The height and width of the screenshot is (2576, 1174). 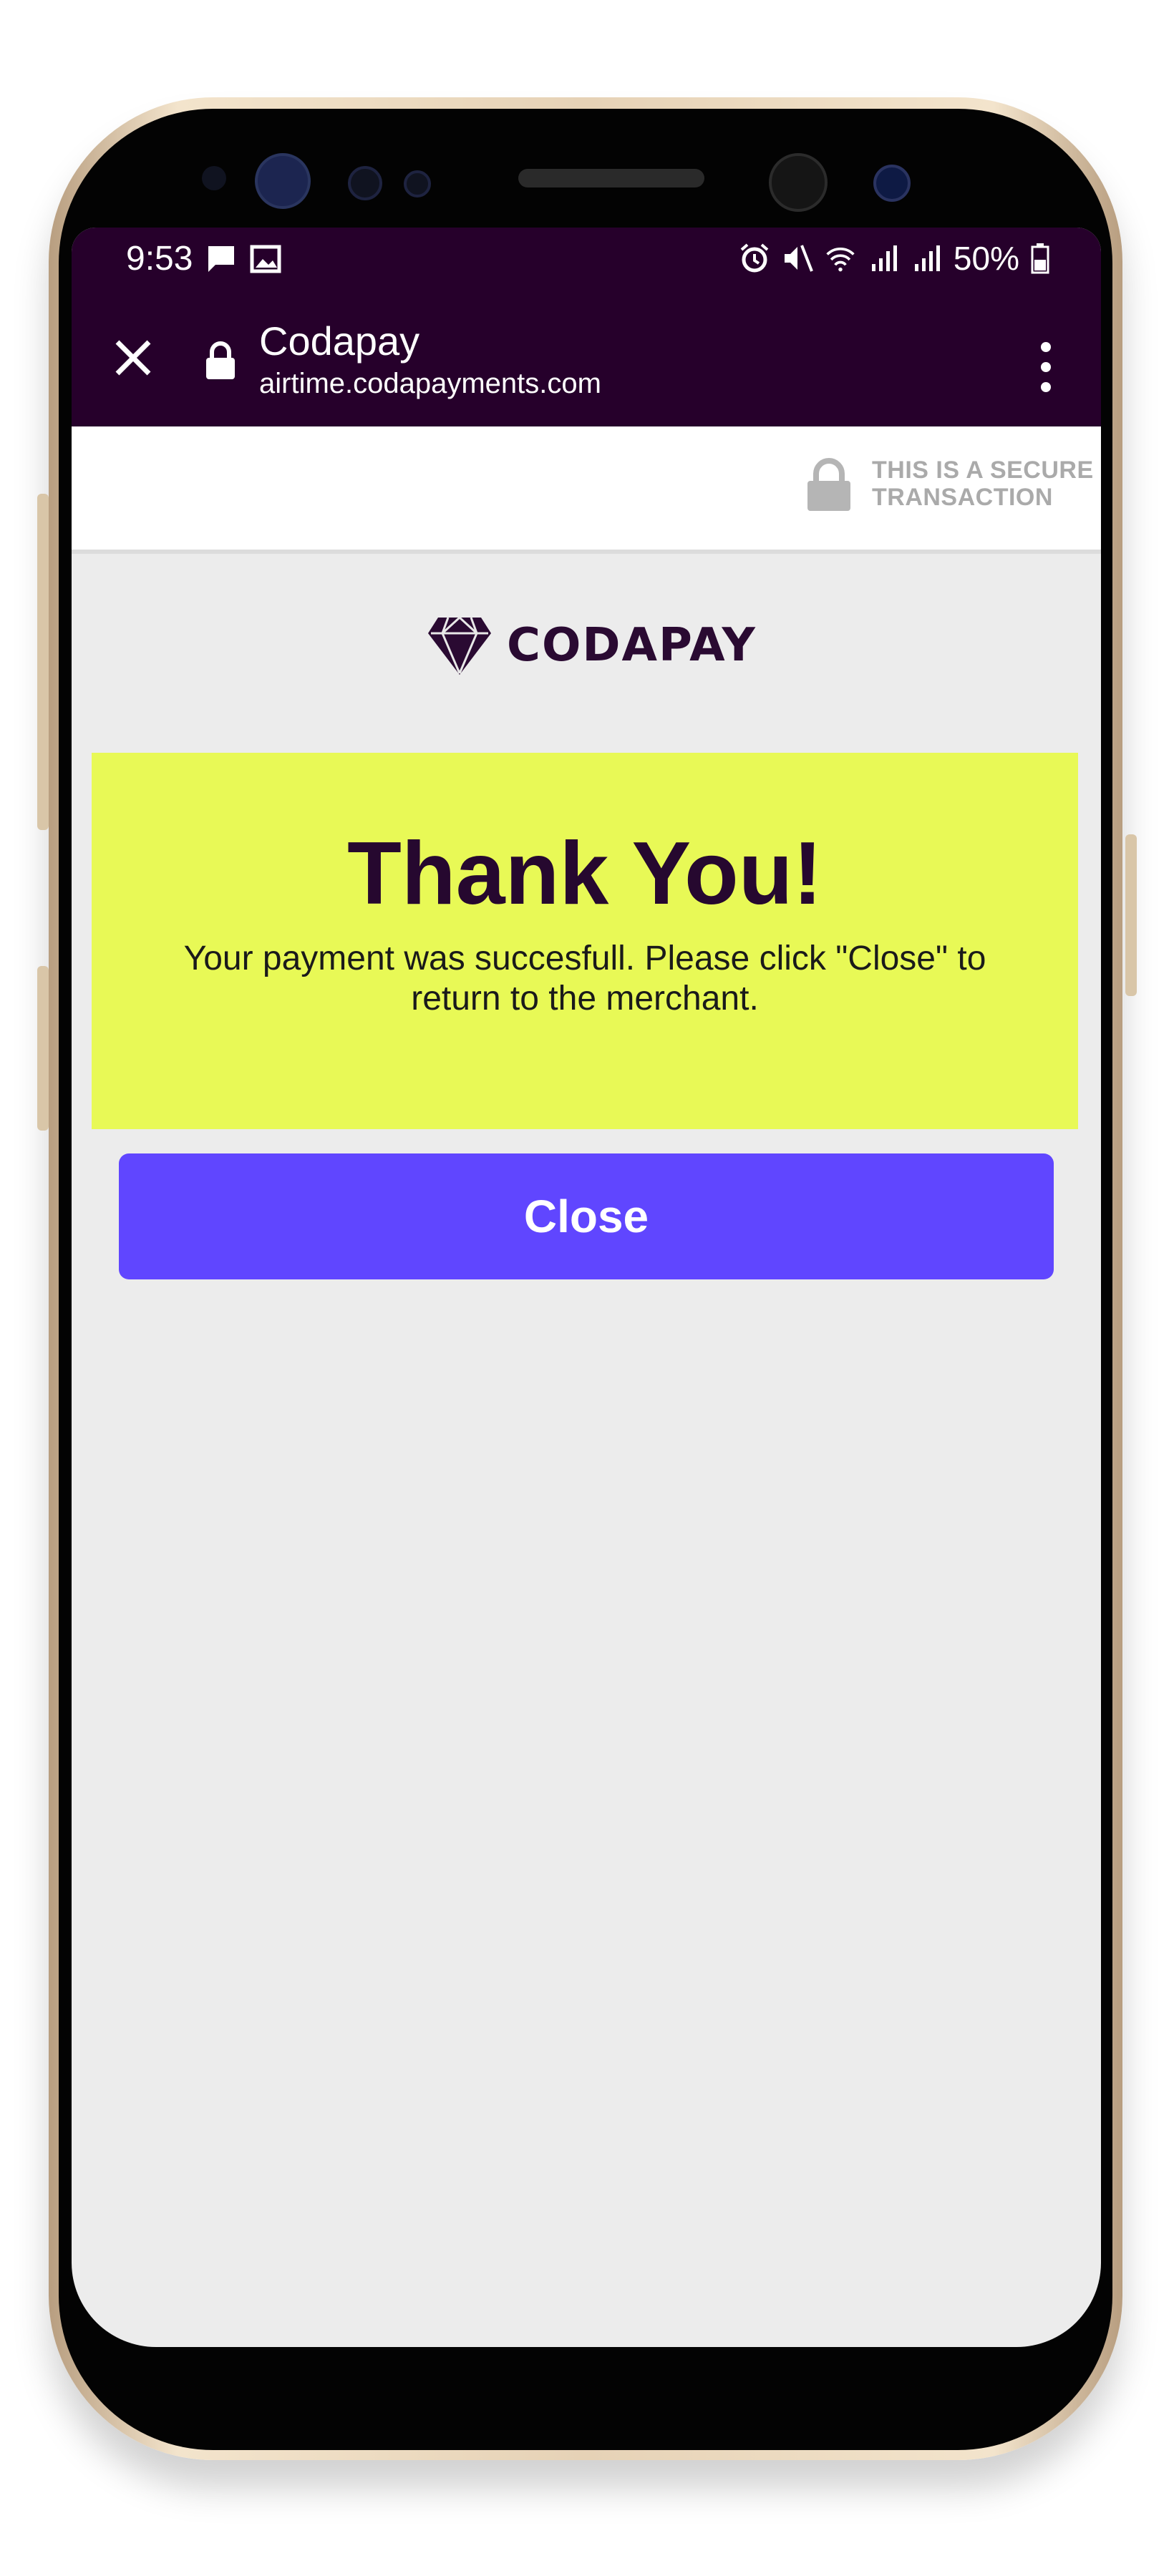 I want to click on codapay-logo: CODAPAY, so click(x=592, y=645).